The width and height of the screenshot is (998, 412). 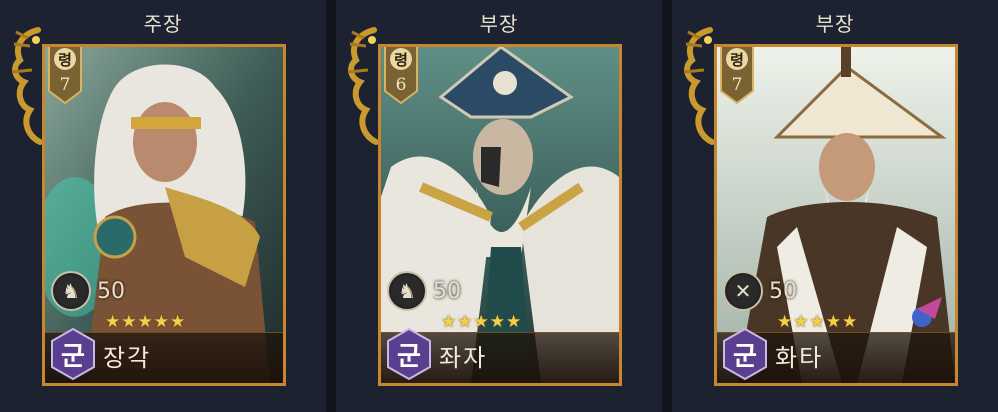 I want to click on hero-name: 좌자, so click(x=463, y=358).